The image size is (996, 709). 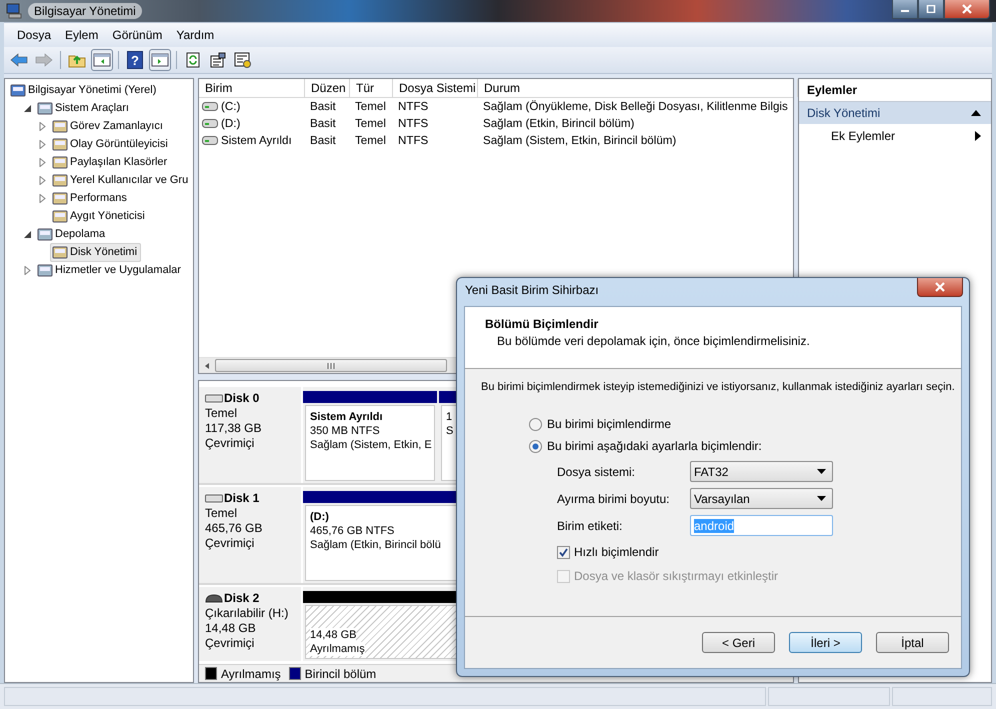 What do you see at coordinates (333, 635) in the screenshot?
I see `partition-size: 14,48 GB` at bounding box center [333, 635].